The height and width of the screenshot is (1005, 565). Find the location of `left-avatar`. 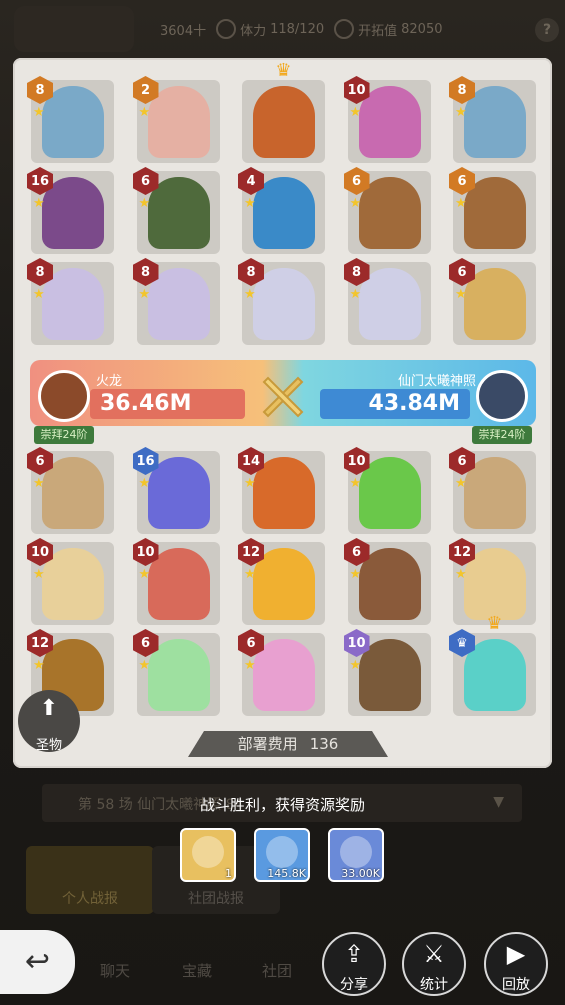

left-avatar is located at coordinates (64, 396).